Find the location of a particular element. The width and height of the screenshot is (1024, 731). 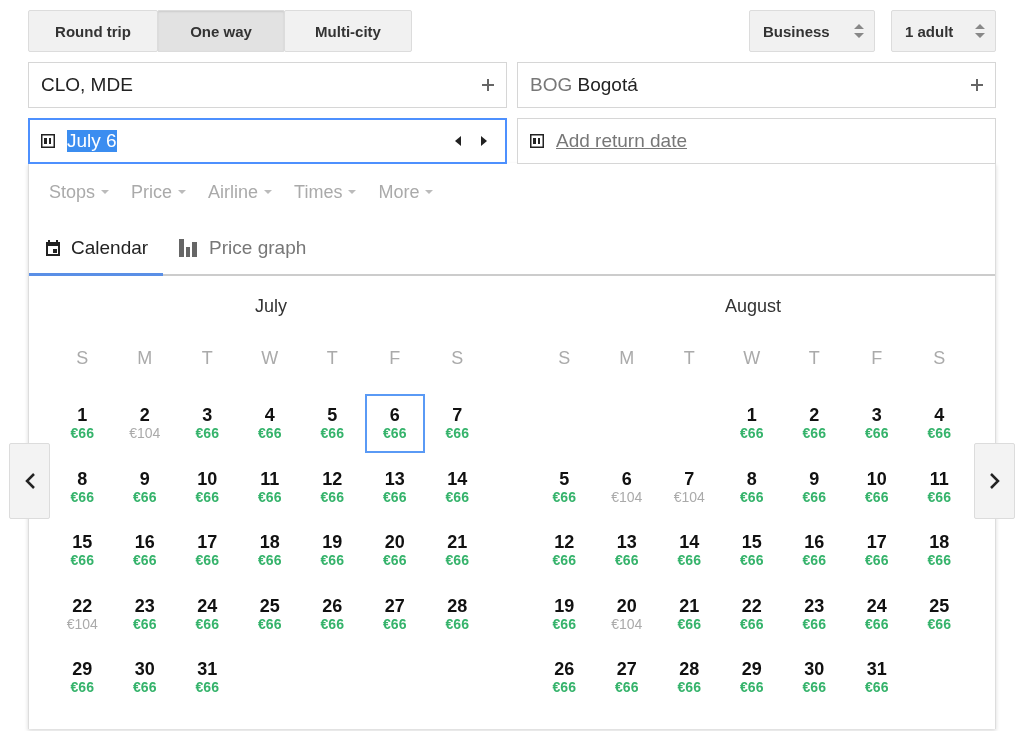

view-tab: Price graph is located at coordinates (242, 256).